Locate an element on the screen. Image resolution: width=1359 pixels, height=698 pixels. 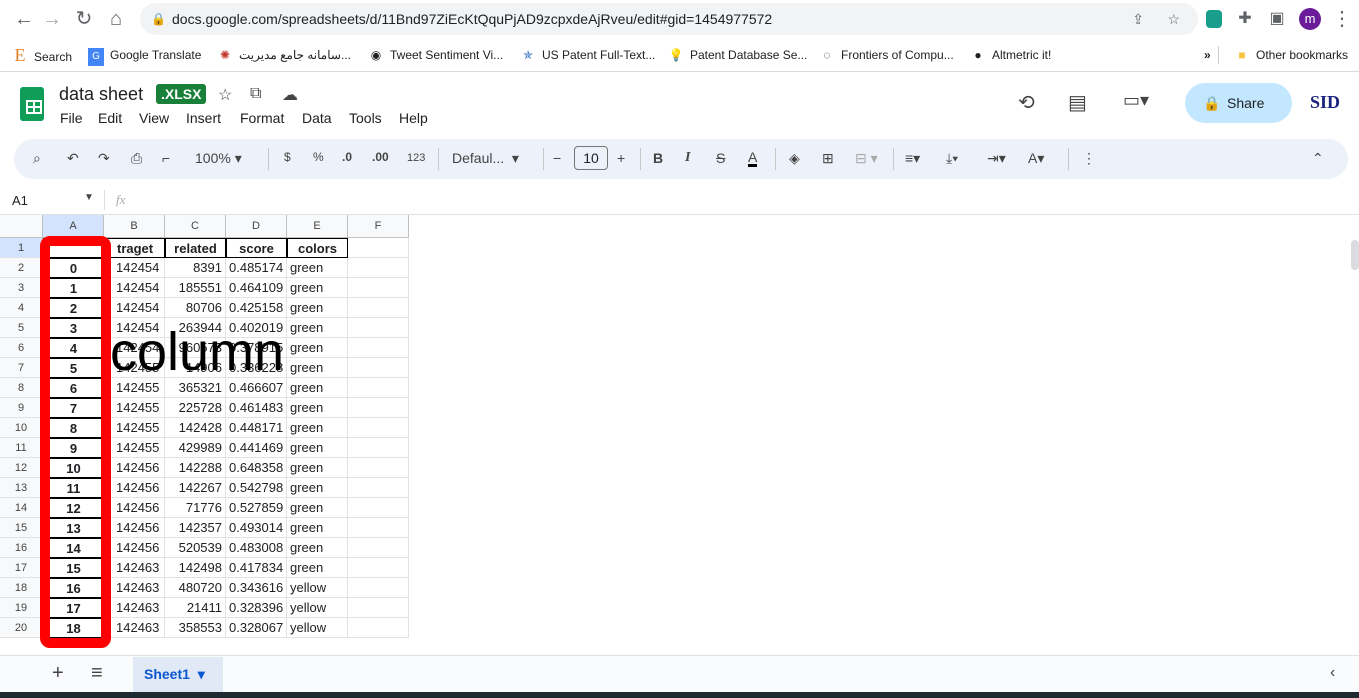
row-header: 5 is located at coordinates (21, 328).